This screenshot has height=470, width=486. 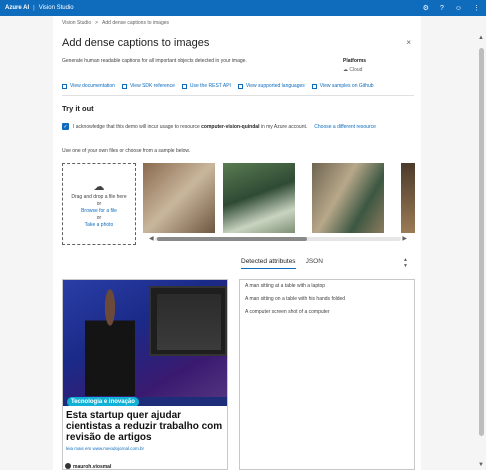 What do you see at coordinates (230, 126) in the screenshot?
I see `resource-name: computer-vision-quindal` at bounding box center [230, 126].